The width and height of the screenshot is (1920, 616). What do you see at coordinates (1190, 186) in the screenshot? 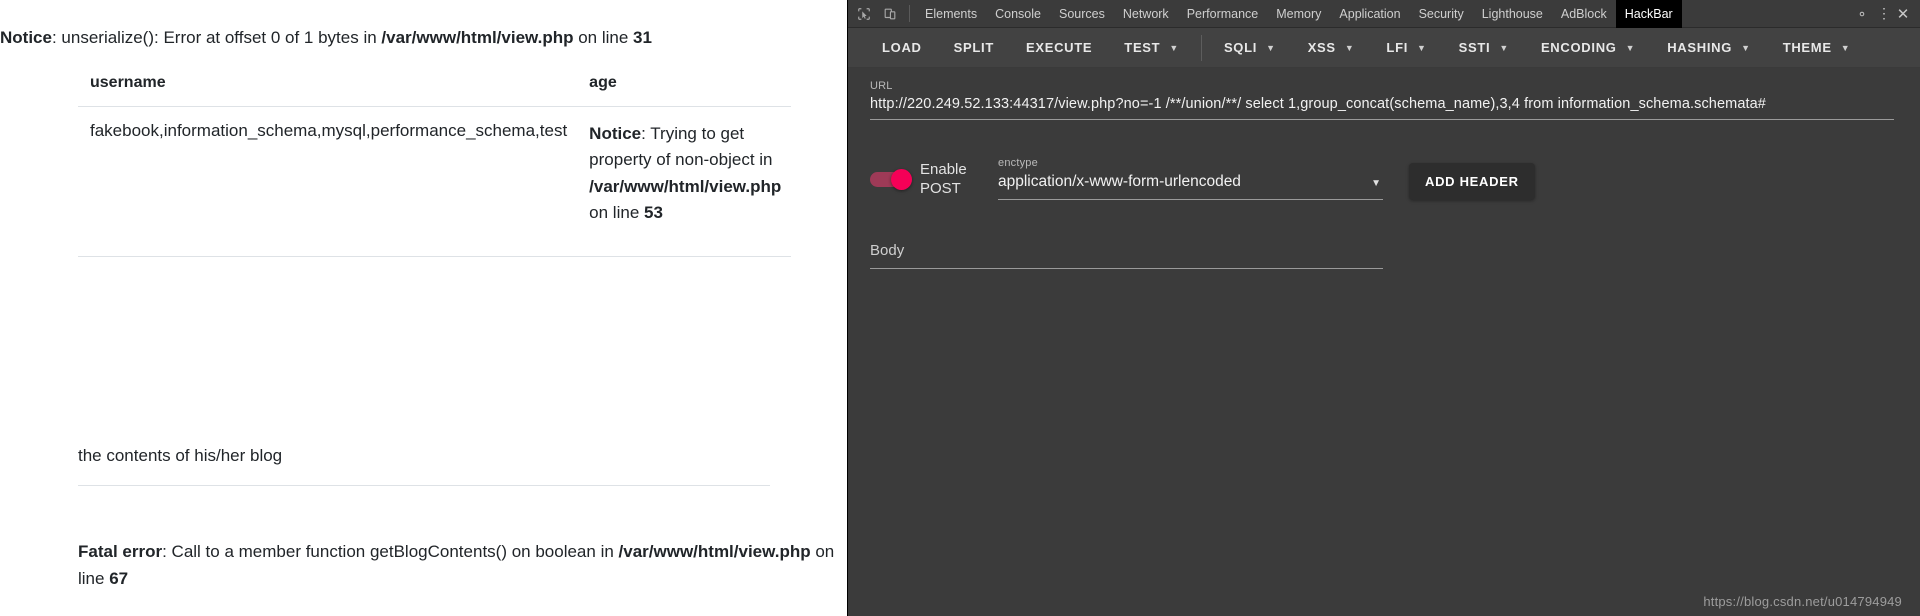
I see `enctype-select: application/x-www-form-urlencoded` at bounding box center [1190, 186].